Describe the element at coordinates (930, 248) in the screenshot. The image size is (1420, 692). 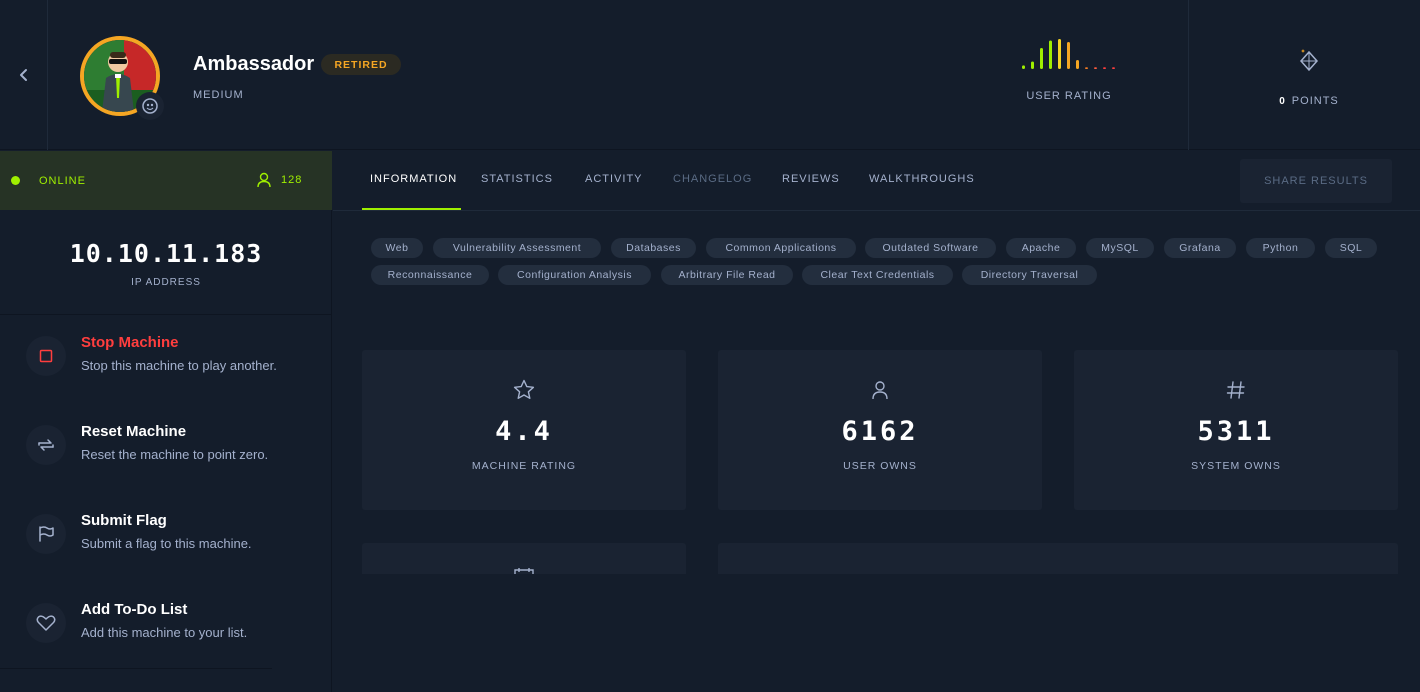
I see `tag-chip: Outdated Software` at that location.